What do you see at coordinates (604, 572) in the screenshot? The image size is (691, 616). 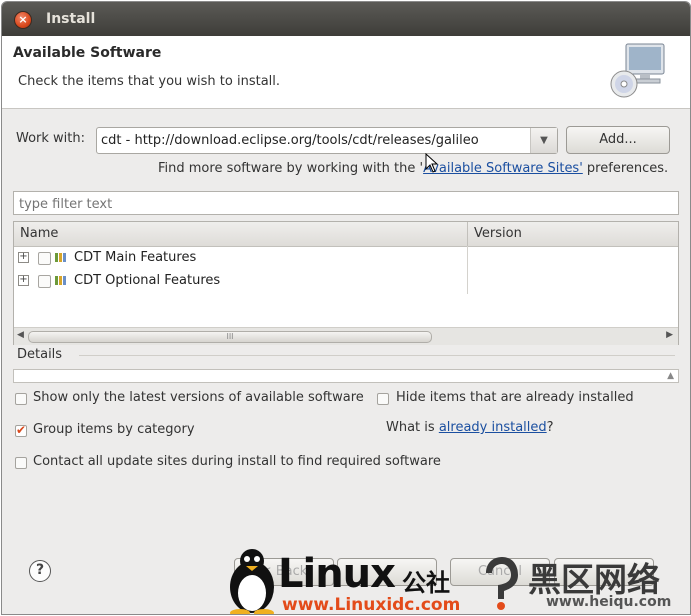 I see `finish-button` at bounding box center [604, 572].